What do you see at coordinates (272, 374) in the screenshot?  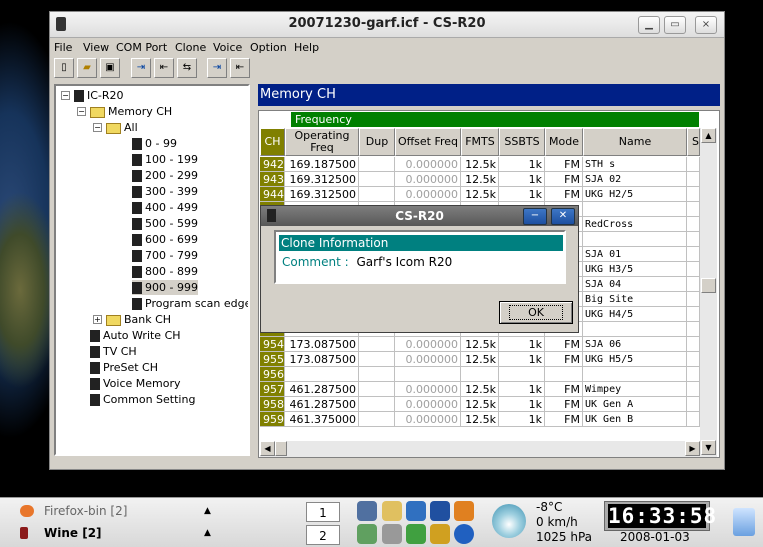 I see `cell-ch: 956` at bounding box center [272, 374].